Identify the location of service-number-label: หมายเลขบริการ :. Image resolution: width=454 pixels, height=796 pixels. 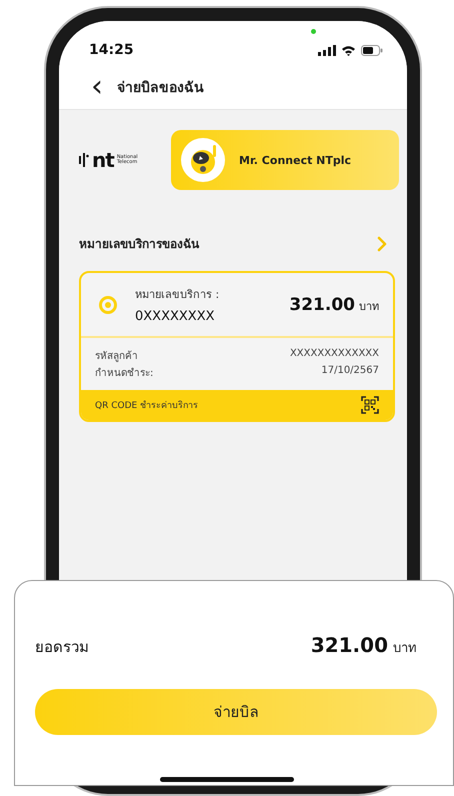
(177, 295).